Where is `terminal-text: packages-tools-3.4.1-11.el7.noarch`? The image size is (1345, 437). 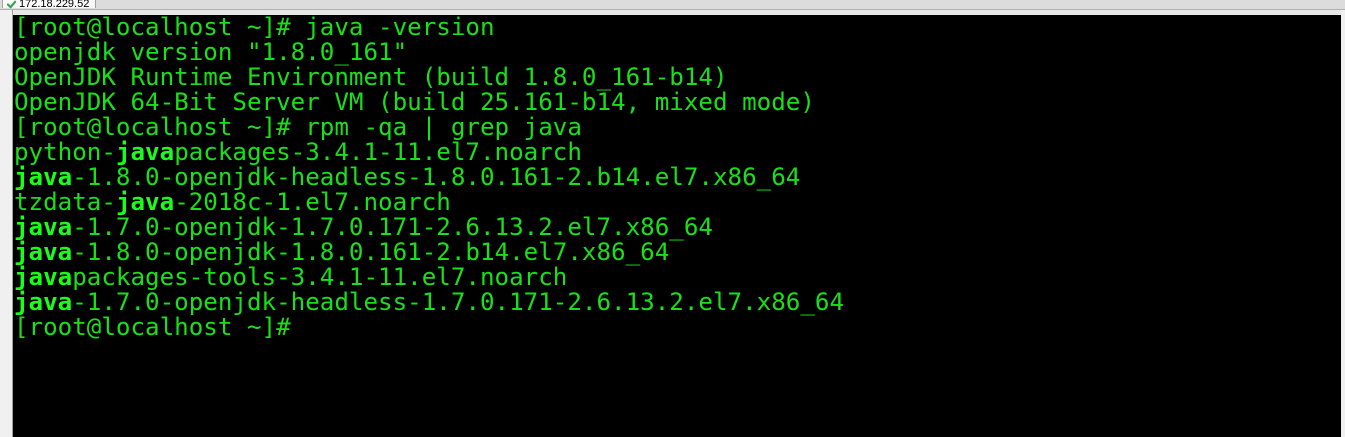
terminal-text: packages-tools-3.4.1-11.el7.noarch is located at coordinates (320, 277).